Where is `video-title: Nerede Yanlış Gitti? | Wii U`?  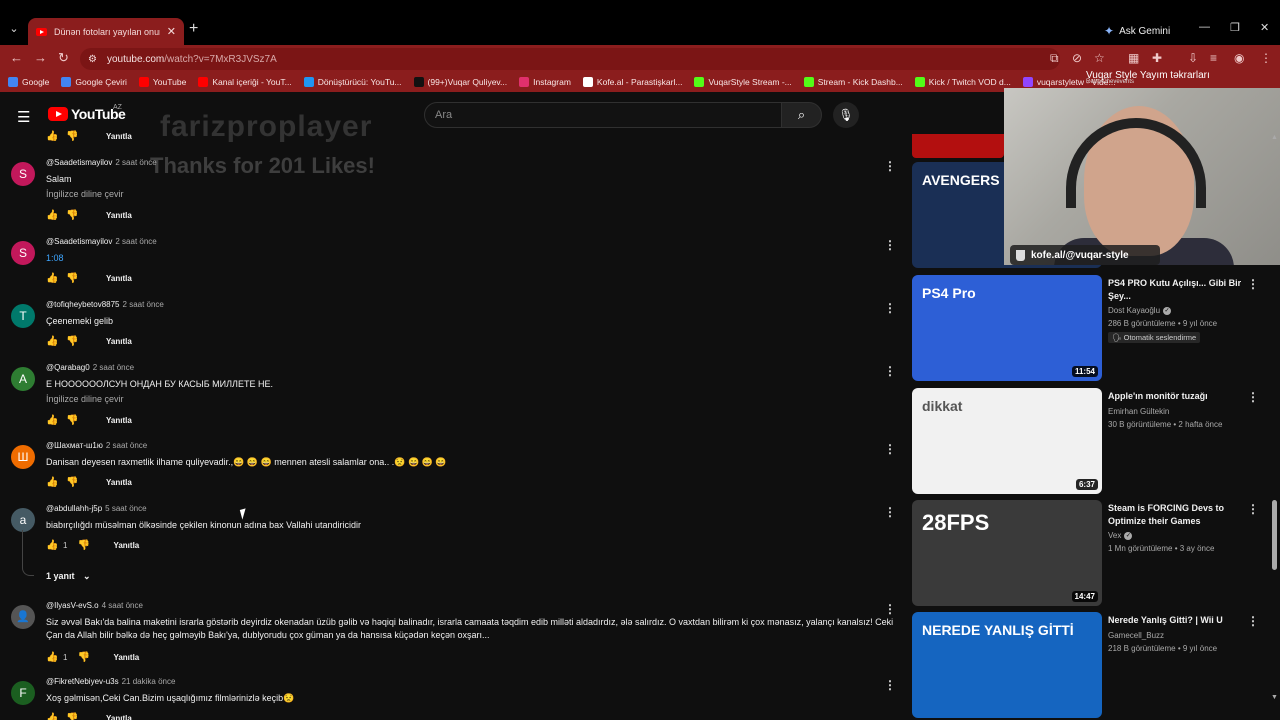 video-title: Nerede Yanlış Gitti? | Wii U is located at coordinates (1176, 620).